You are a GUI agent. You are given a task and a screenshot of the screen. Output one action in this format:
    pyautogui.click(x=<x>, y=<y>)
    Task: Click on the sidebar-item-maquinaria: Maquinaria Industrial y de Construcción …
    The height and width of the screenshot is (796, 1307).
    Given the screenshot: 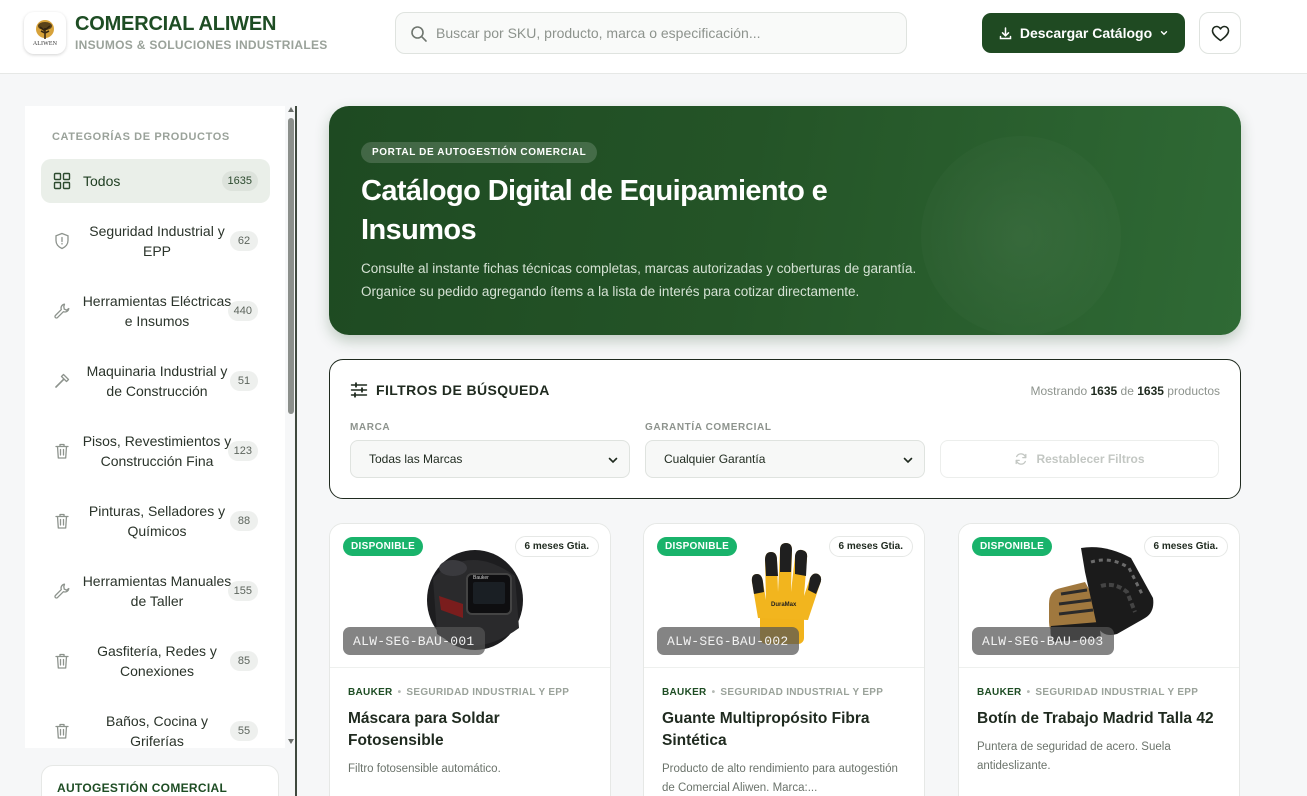 What is the action you would take?
    pyautogui.click(x=155, y=381)
    